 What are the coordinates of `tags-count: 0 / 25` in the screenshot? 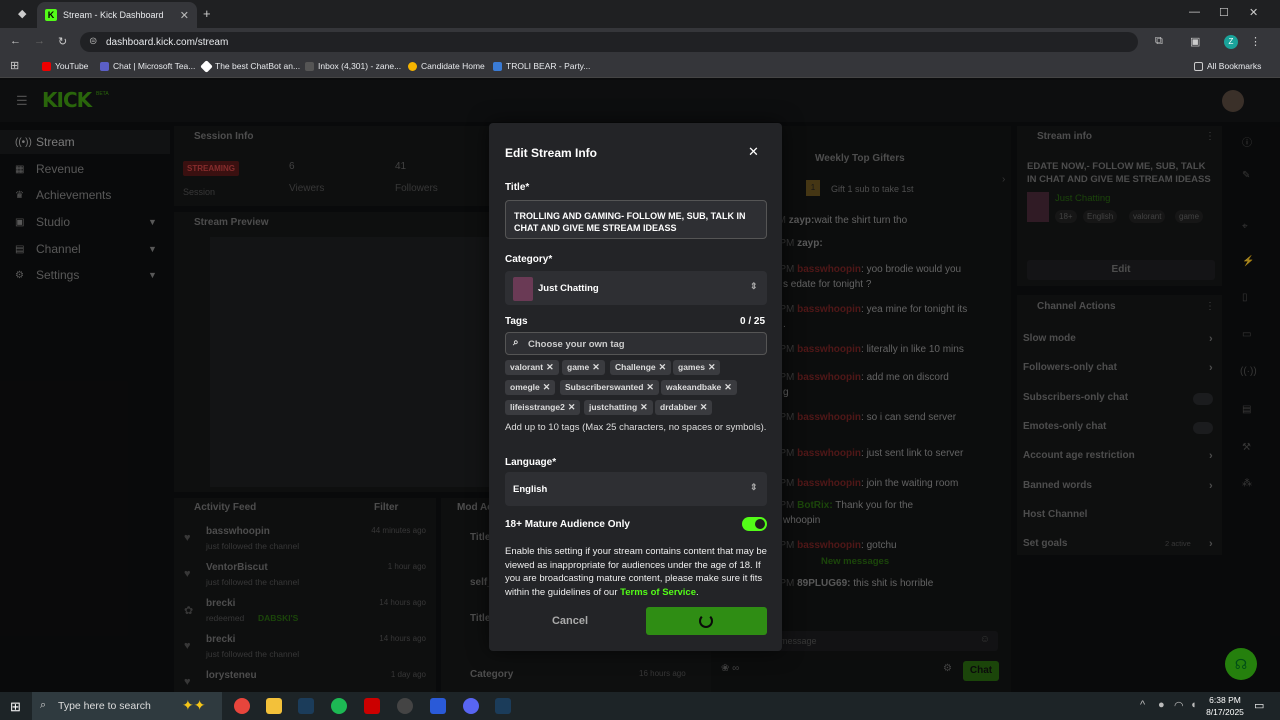 It's located at (753, 321).